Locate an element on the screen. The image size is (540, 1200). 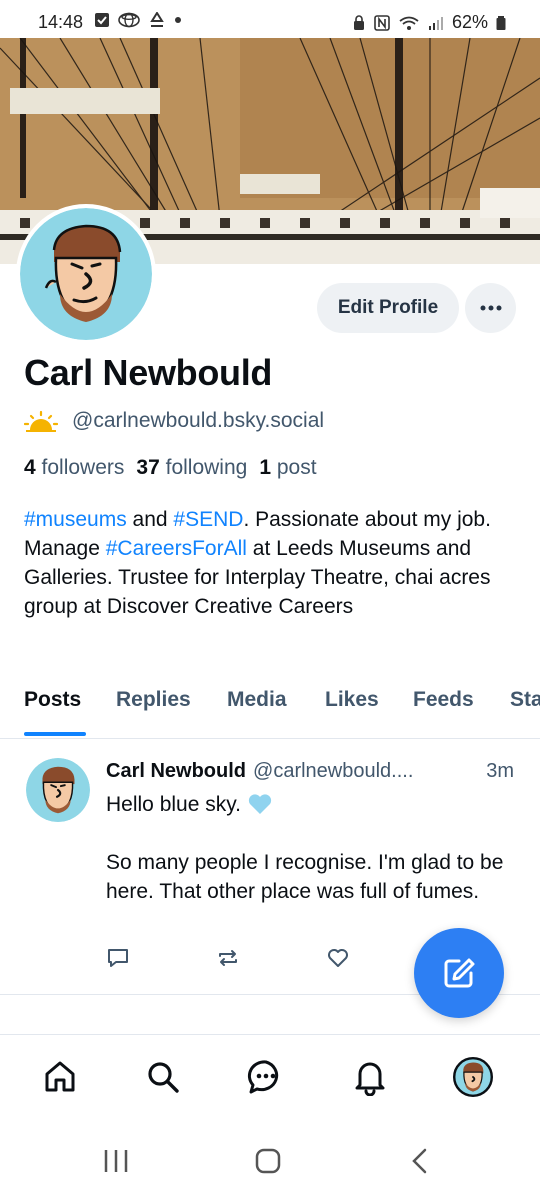
notification-icons is located at coordinates (138, 20).